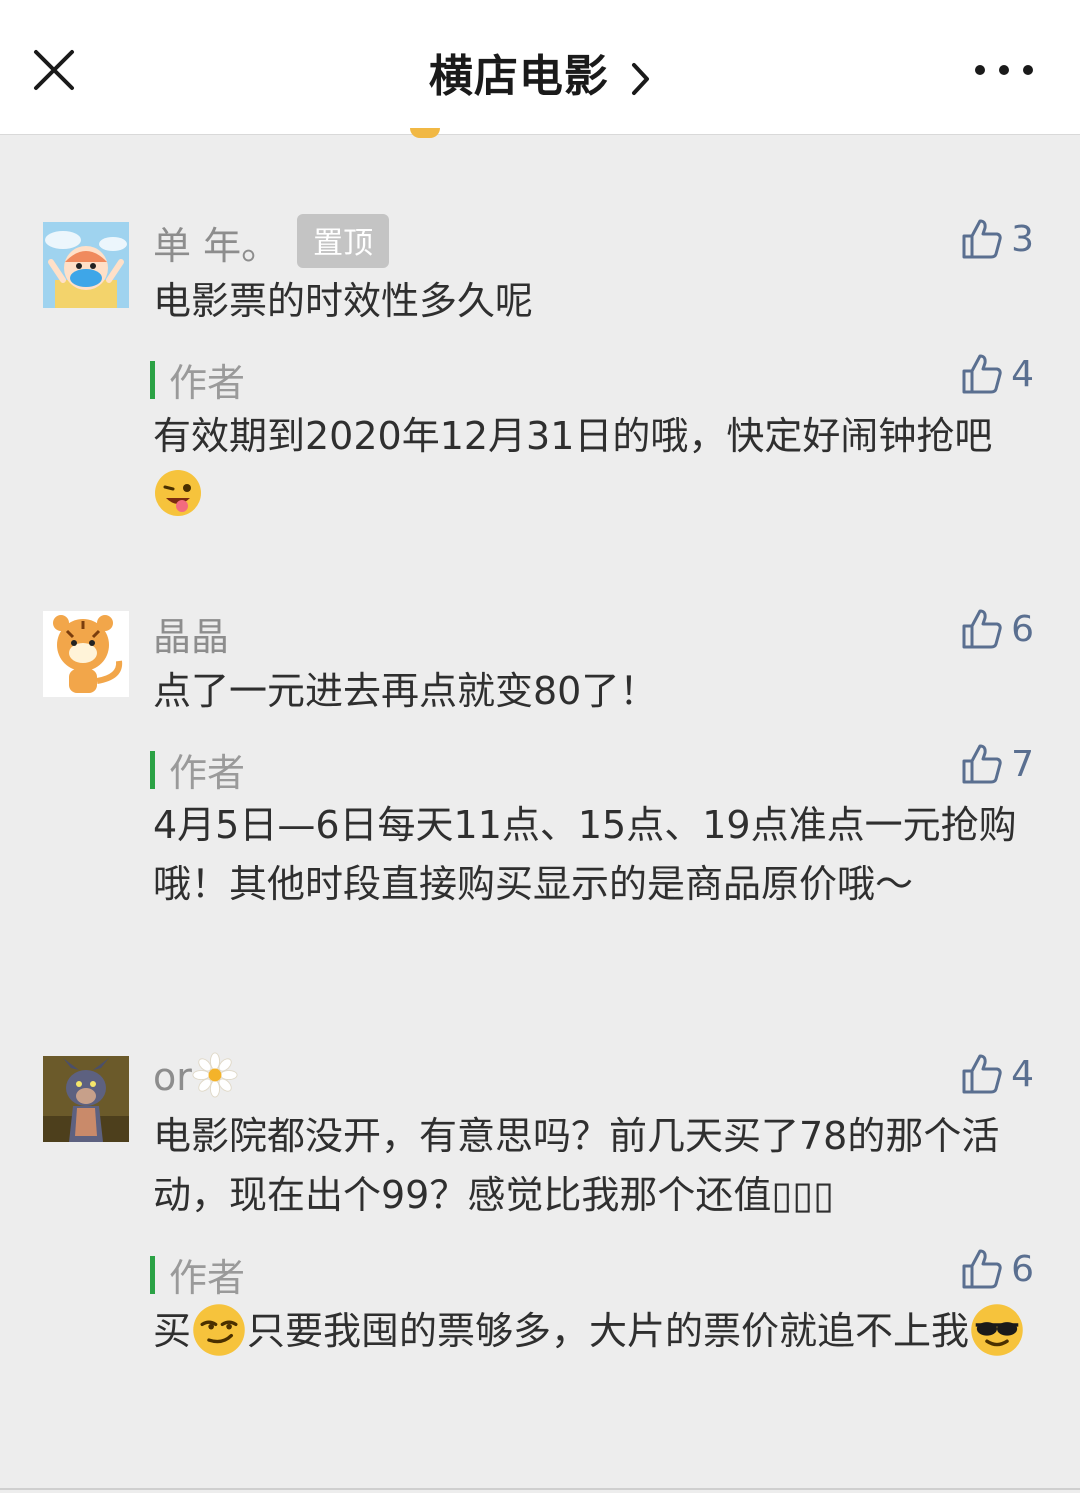 This screenshot has height=1493, width=1080. I want to click on comment-nickname: 单 年。 置顶, so click(271, 242).